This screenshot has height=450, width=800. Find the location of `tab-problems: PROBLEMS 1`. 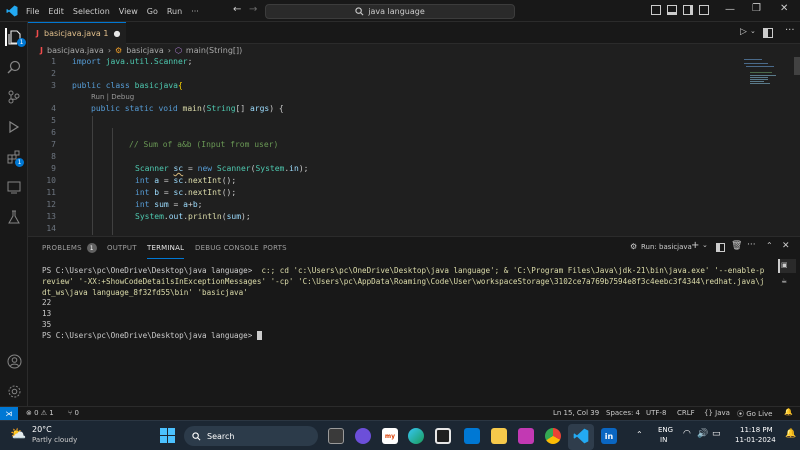

tab-problems: PROBLEMS 1 is located at coordinates (69, 248).